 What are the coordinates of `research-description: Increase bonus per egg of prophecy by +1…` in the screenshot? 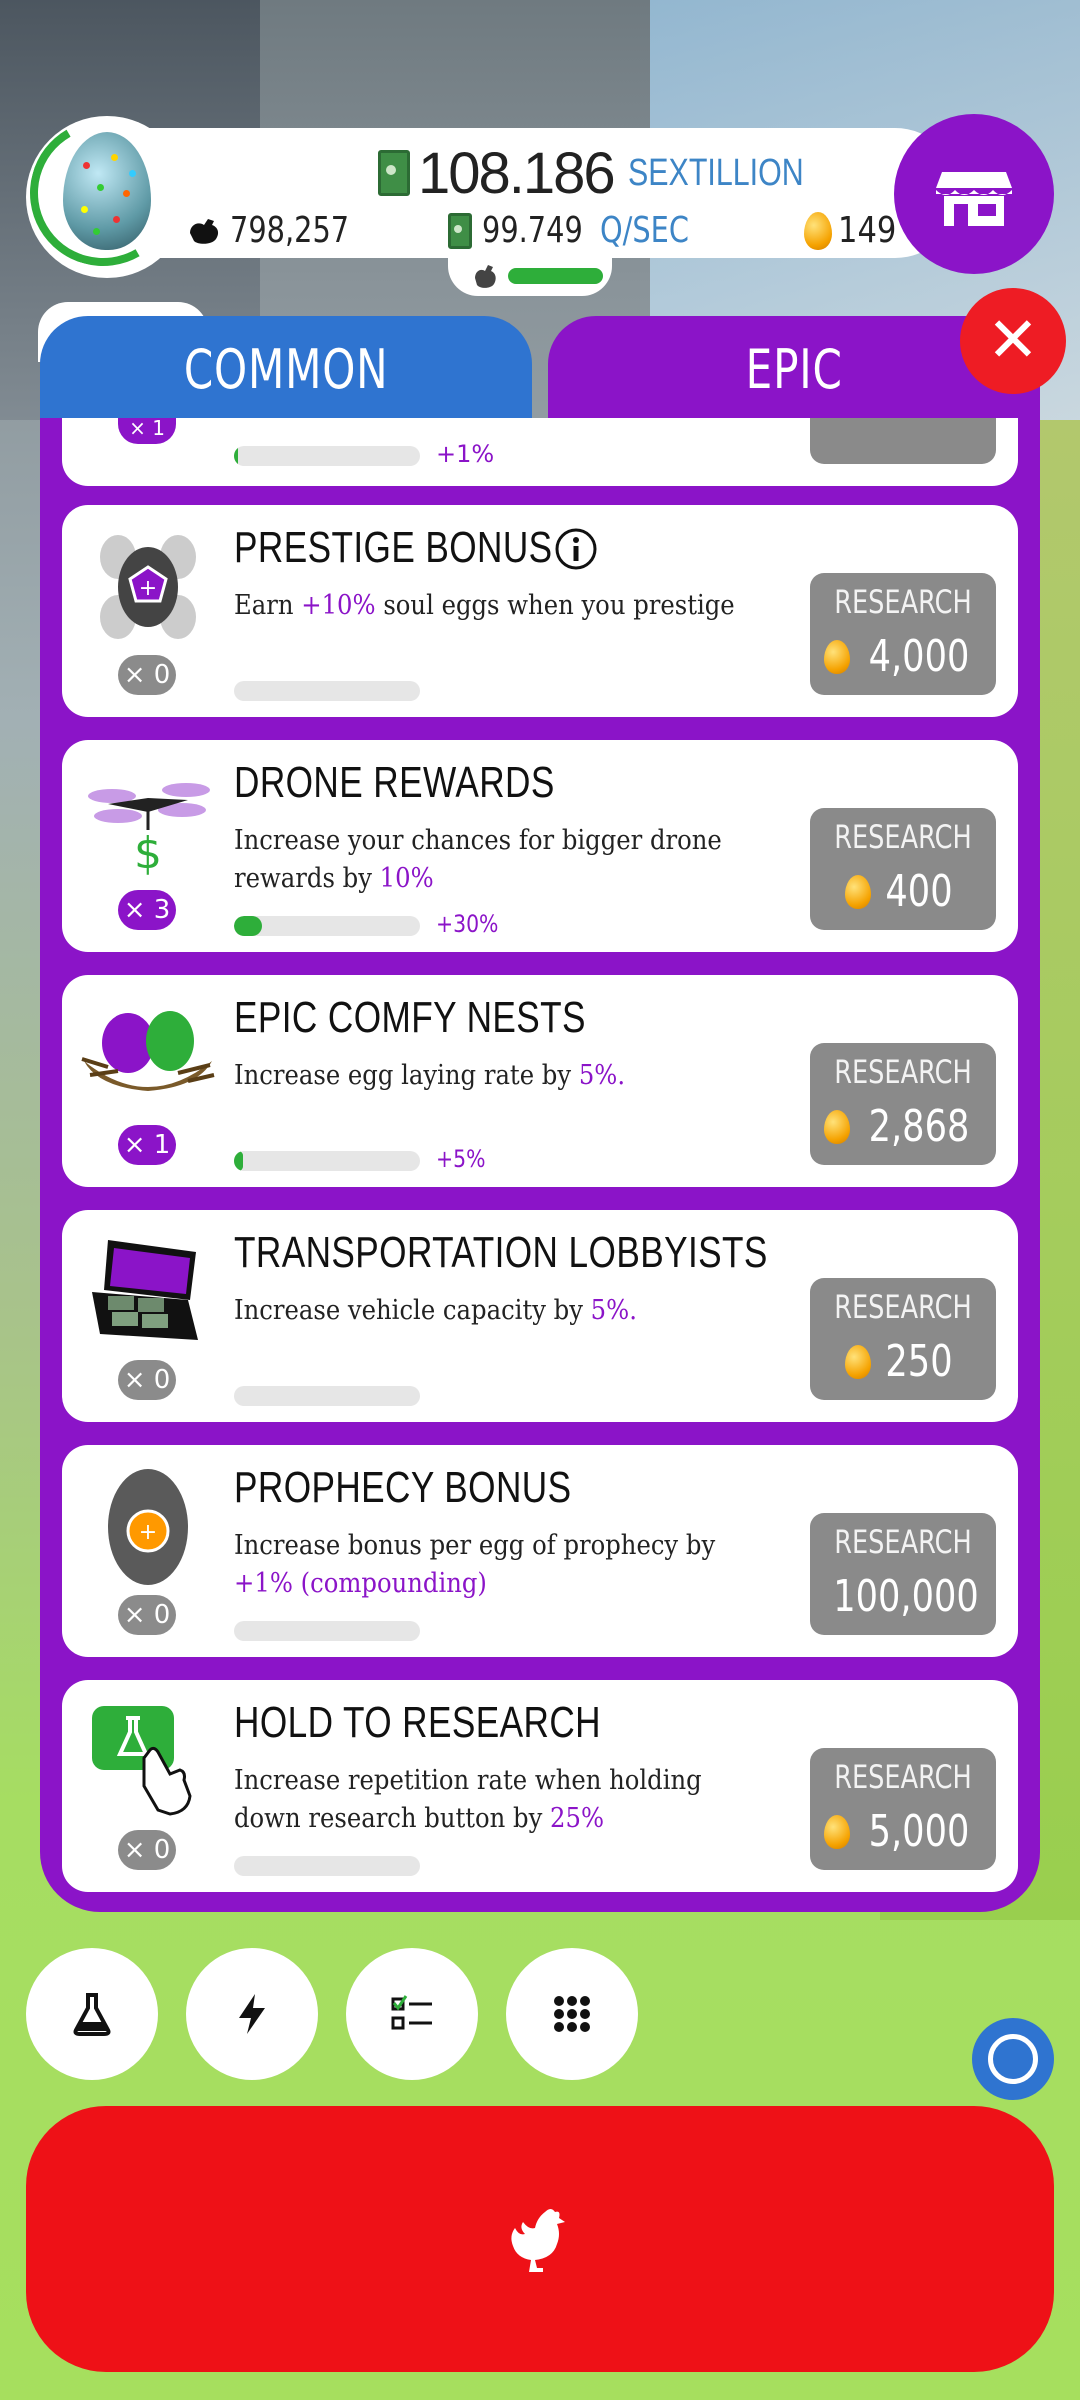 It's located at (486, 1565).